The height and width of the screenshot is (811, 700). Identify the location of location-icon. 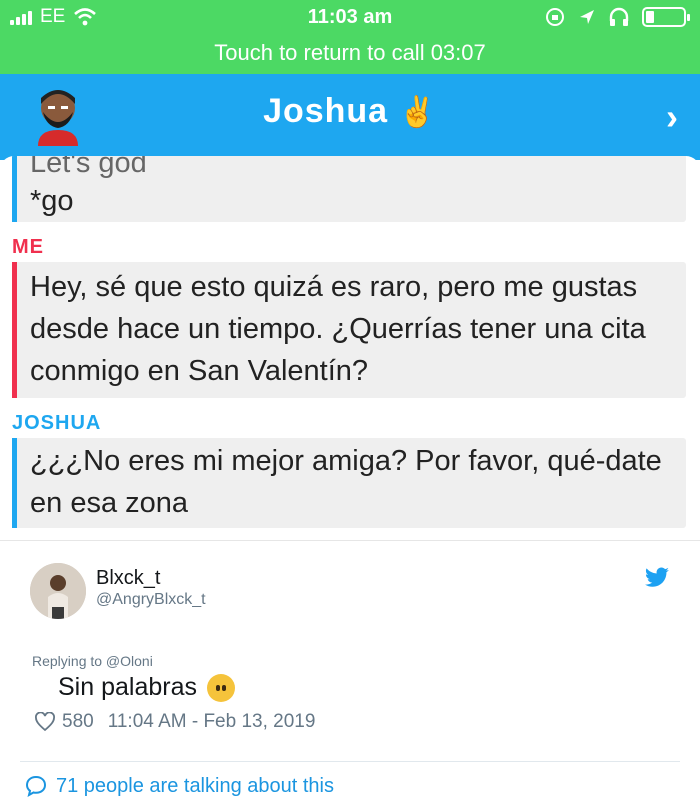
(587, 17).